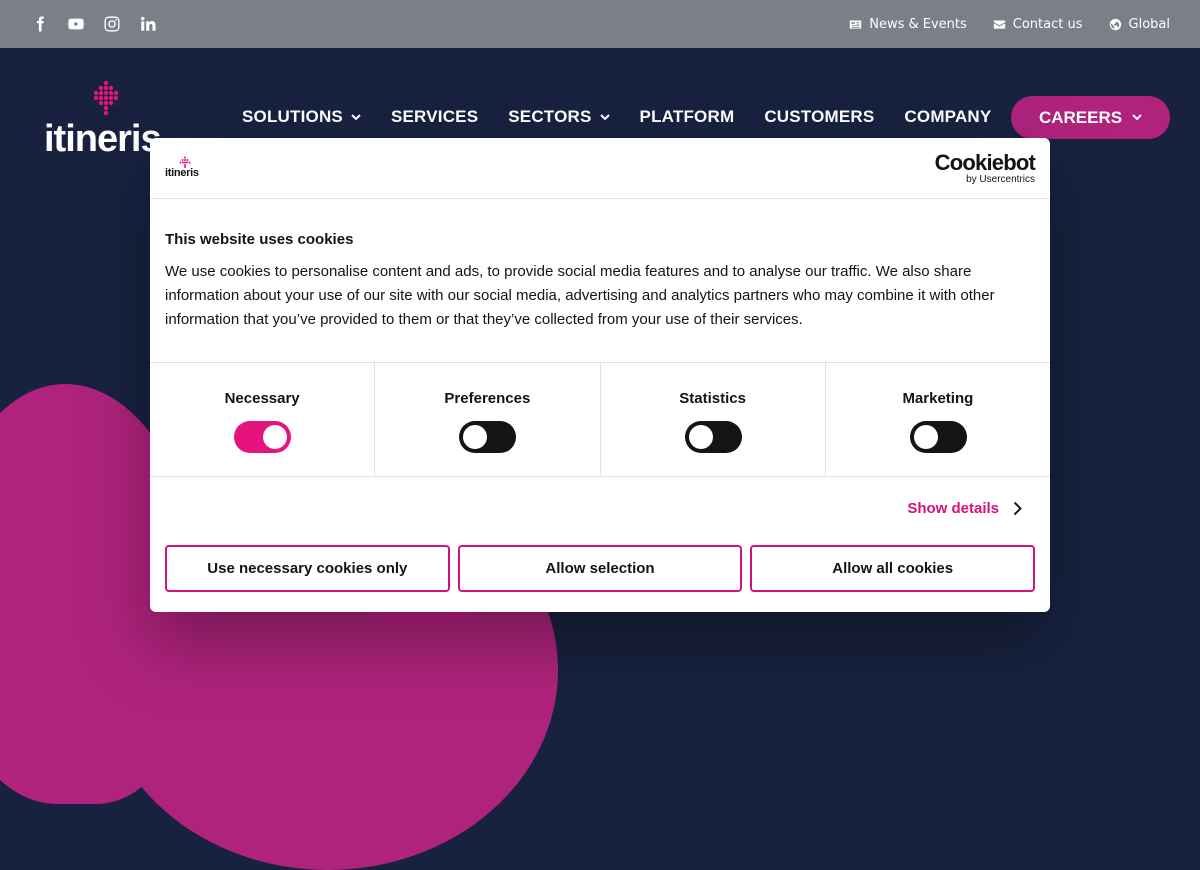 Image resolution: width=1200 pixels, height=870 pixels. I want to click on newspaper-icon, so click(856, 24).